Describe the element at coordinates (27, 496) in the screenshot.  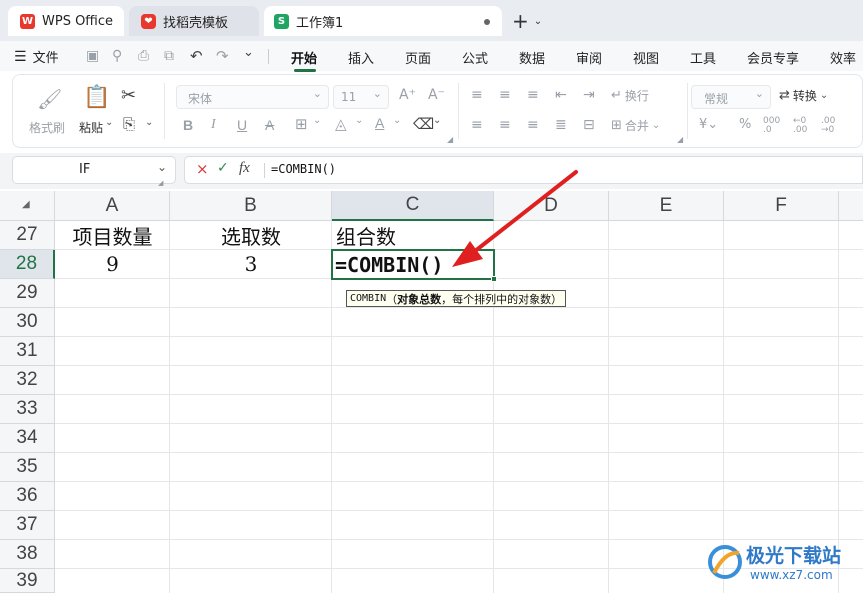
I see `row-header-36: 36` at that location.